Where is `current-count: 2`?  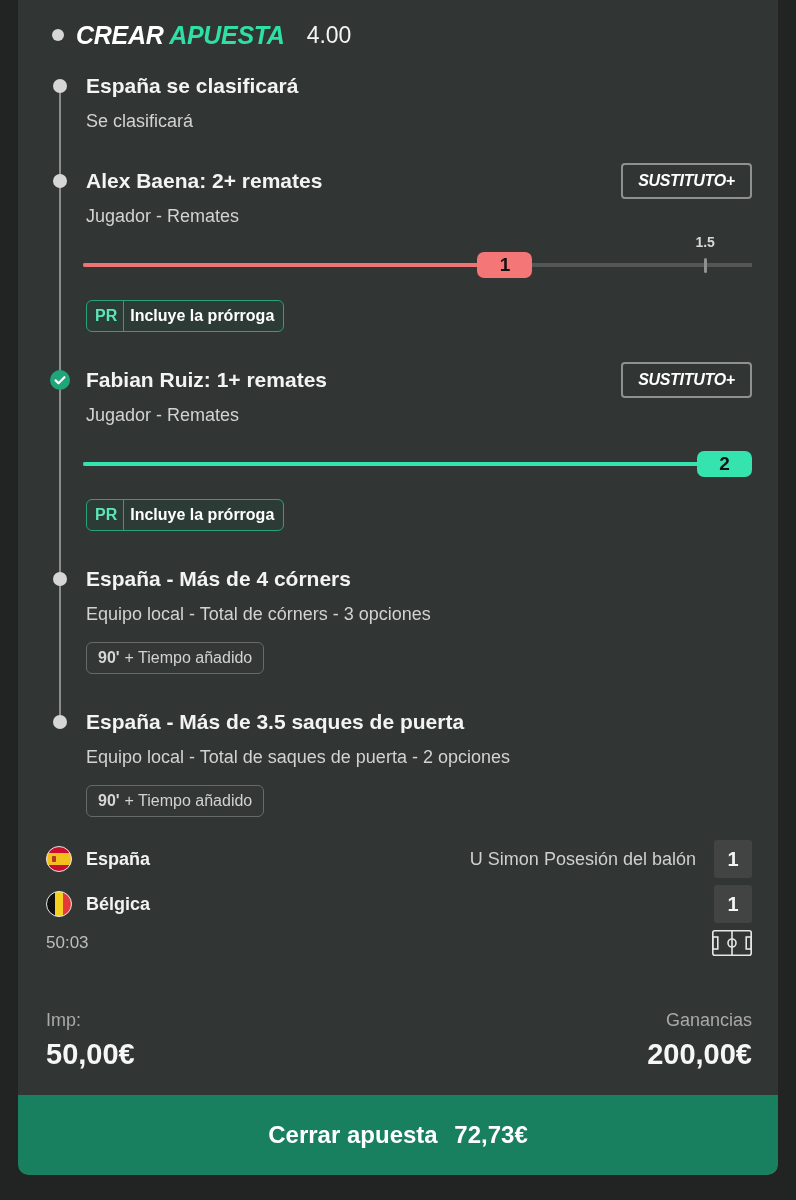
current-count: 2 is located at coordinates (724, 464).